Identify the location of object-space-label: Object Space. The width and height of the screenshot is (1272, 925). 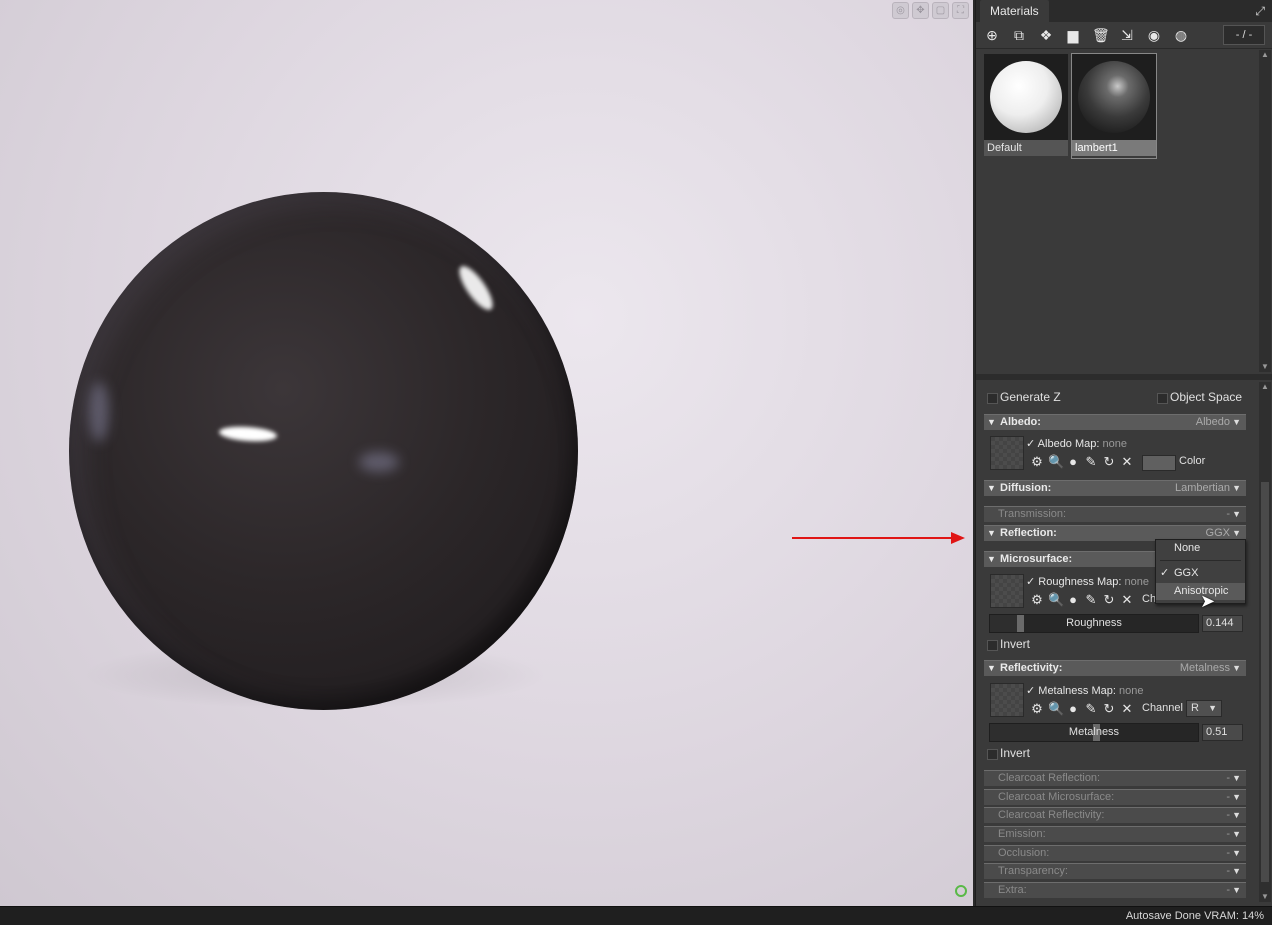
(1206, 397).